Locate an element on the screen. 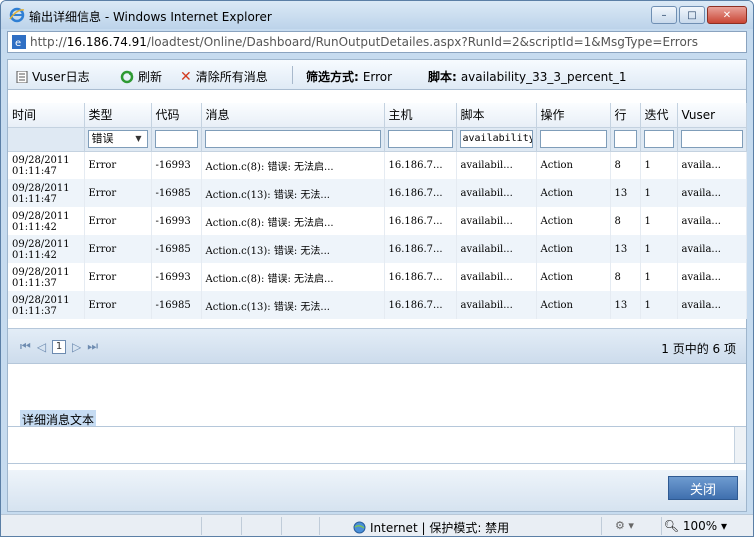 Image resolution: width=754 pixels, height=537 pixels. last-page-icon: ⏭ is located at coordinates (92, 346).